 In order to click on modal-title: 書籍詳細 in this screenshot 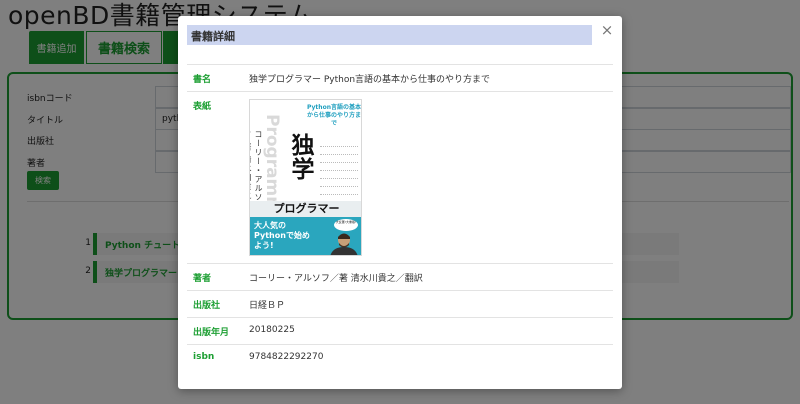, I will do `click(389, 35)`.